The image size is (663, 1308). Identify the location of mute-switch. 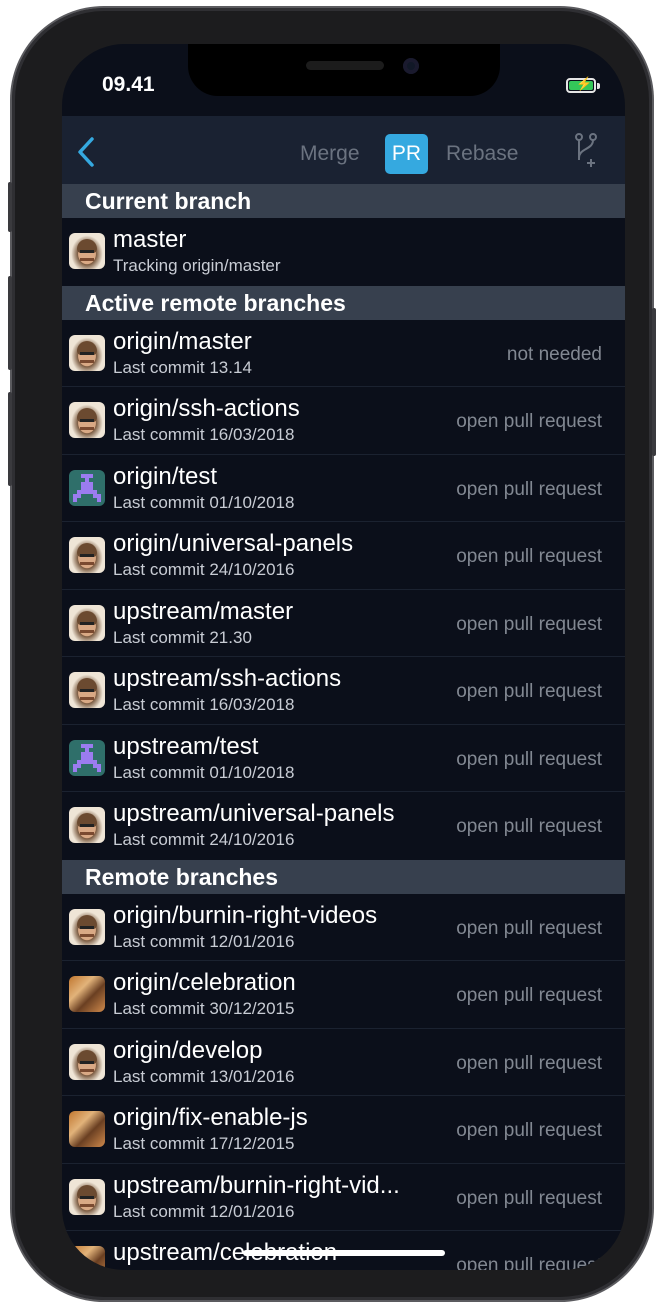
(10, 207).